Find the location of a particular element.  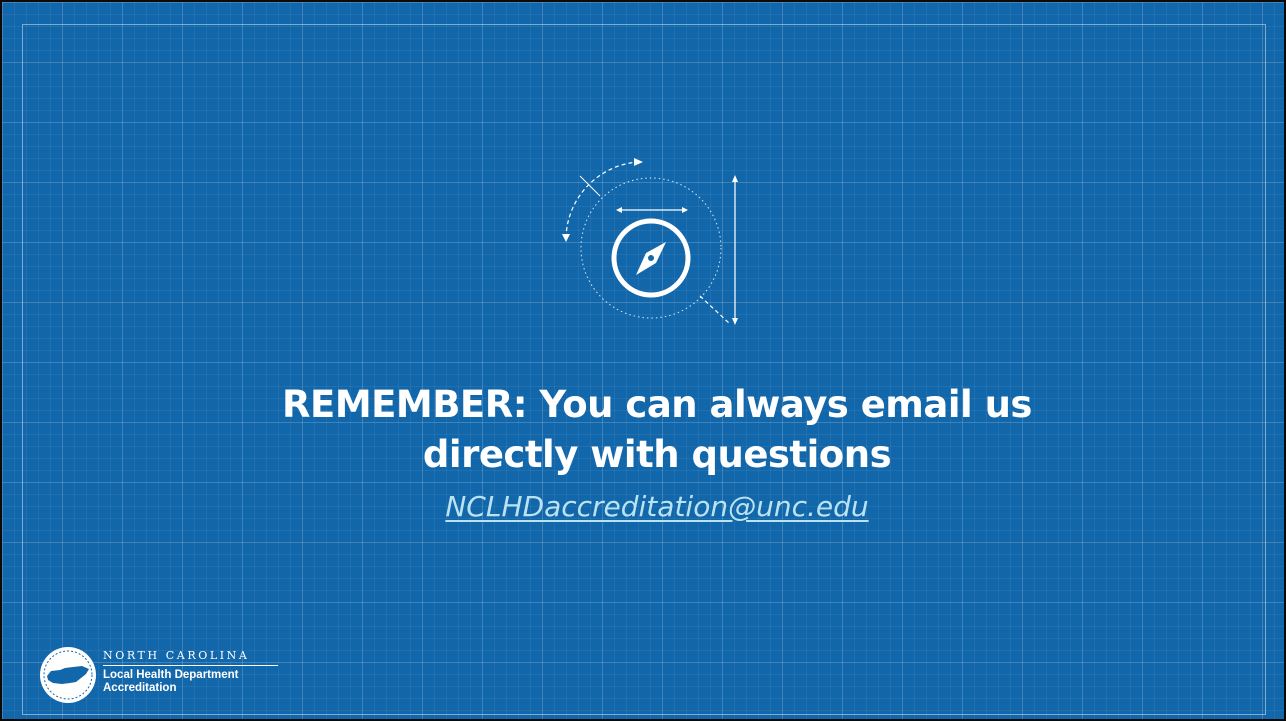

headline-line-1: REMEMBER: You can always email us is located at coordinates (657, 404).